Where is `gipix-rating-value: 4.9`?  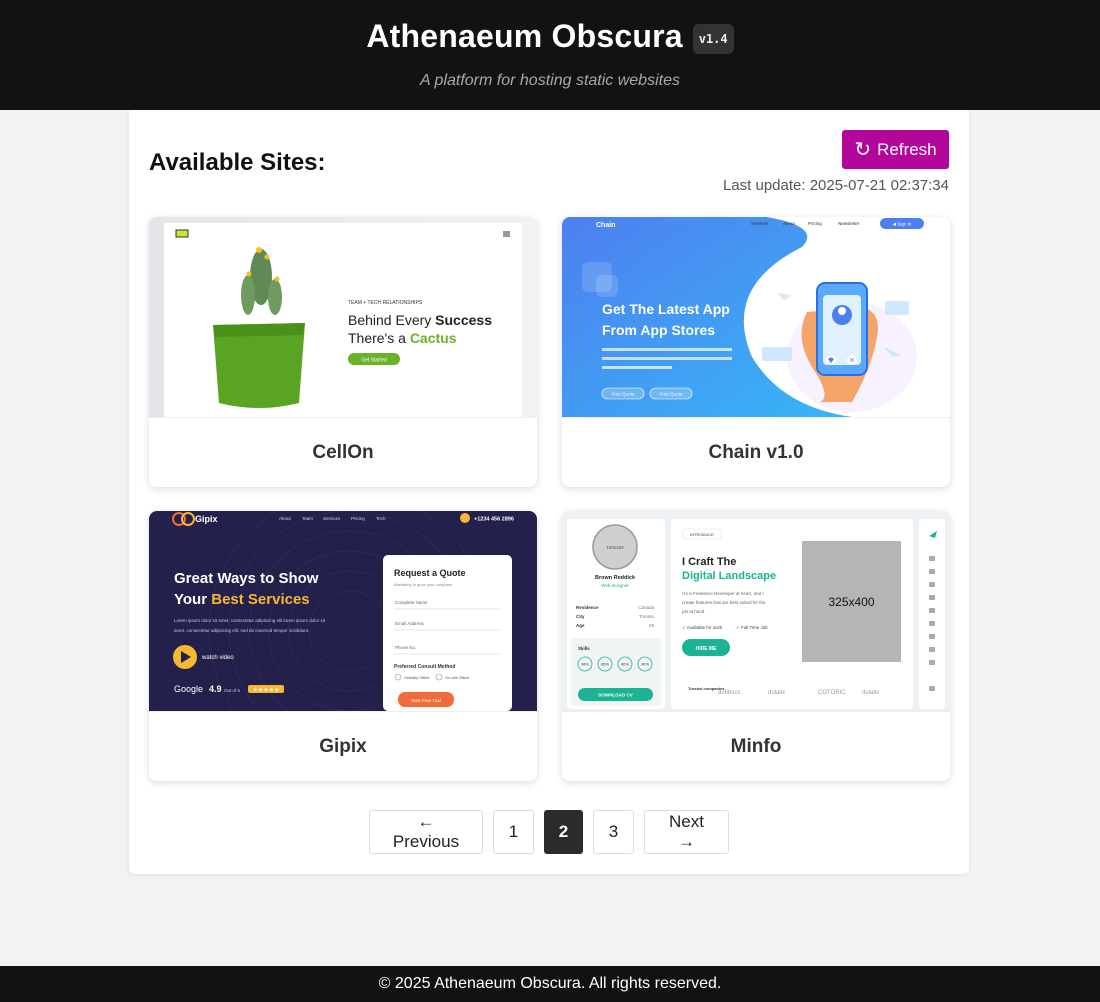 gipix-rating-value: 4.9 is located at coordinates (215, 689).